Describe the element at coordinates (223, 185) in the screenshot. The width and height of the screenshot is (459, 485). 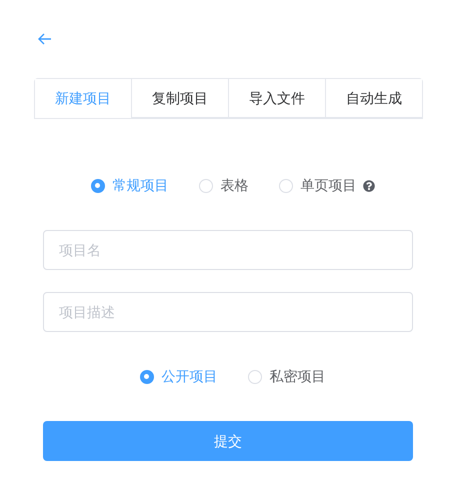
I see `radio-option: 表格` at that location.